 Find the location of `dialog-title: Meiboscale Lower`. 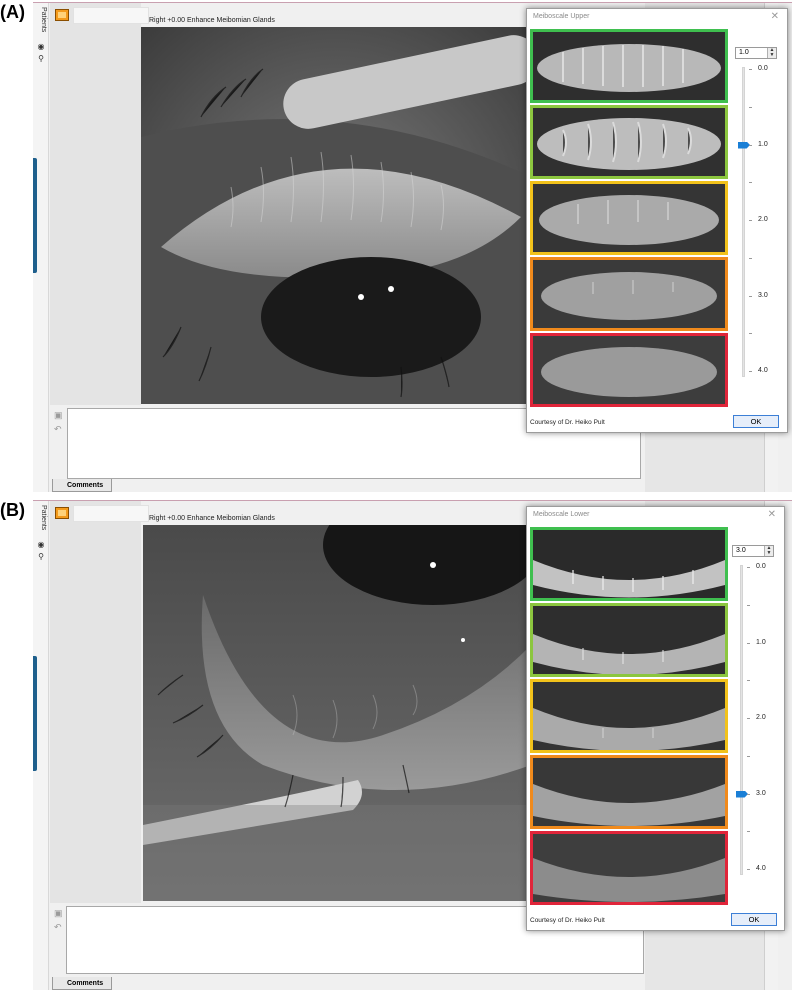

dialog-title: Meiboscale Lower is located at coordinates (561, 514).